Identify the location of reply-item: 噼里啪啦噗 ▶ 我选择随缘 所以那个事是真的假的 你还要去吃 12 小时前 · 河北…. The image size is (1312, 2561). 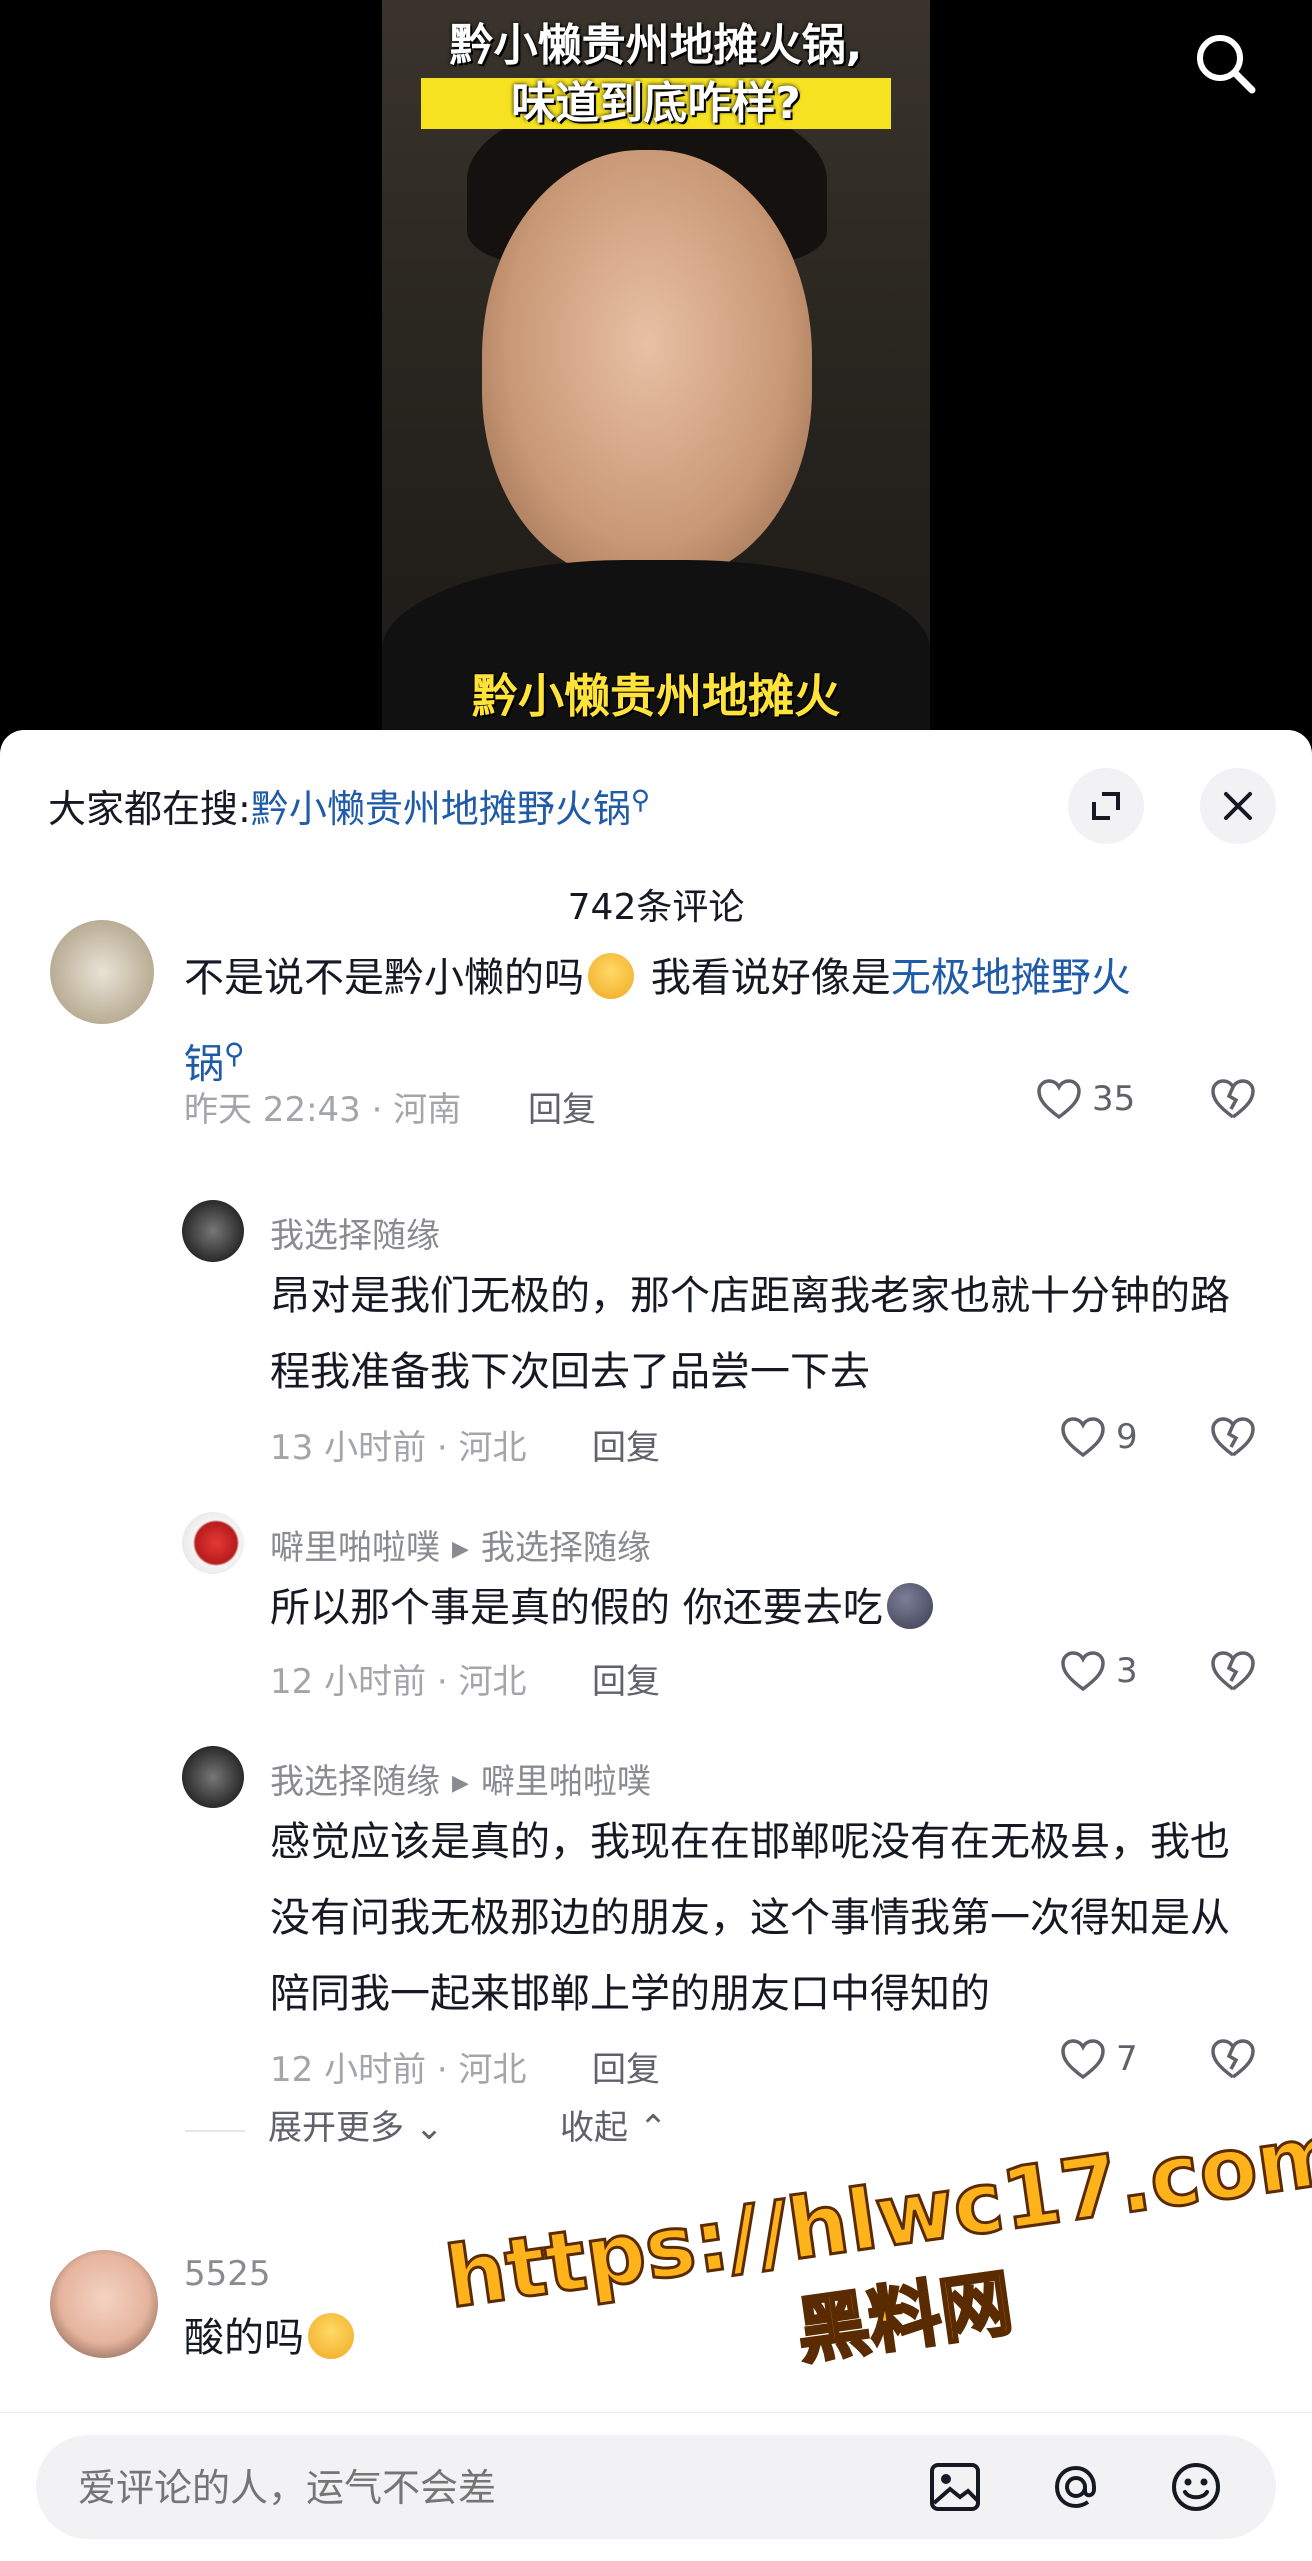
(656, 1622).